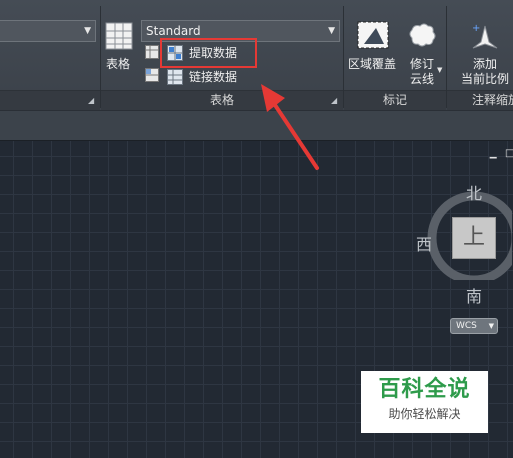 The image size is (513, 458). I want to click on viewcube-top-face: 上, so click(474, 238).